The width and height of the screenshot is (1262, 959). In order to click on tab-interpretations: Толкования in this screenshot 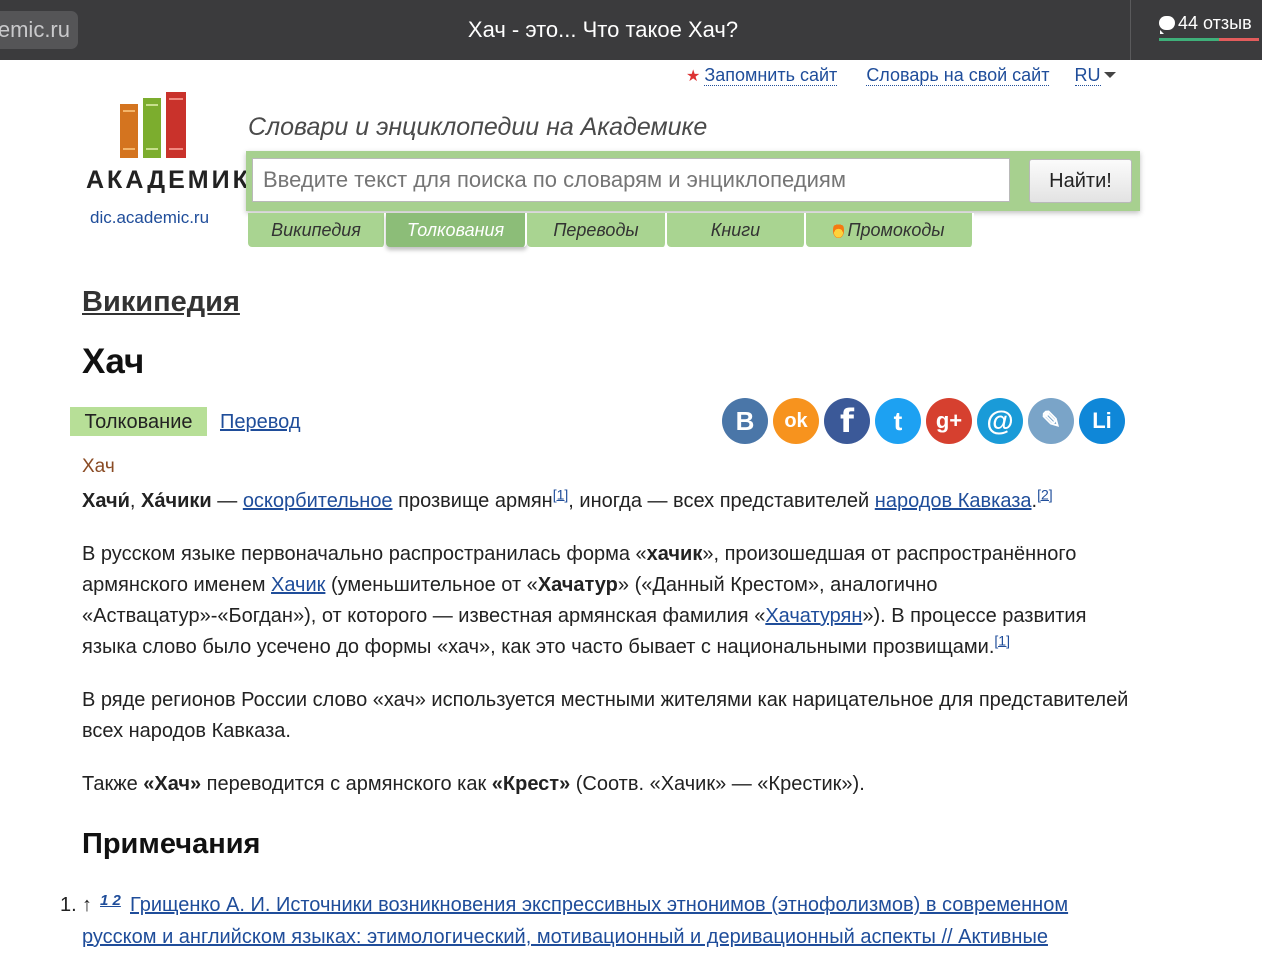, I will do `click(456, 230)`.